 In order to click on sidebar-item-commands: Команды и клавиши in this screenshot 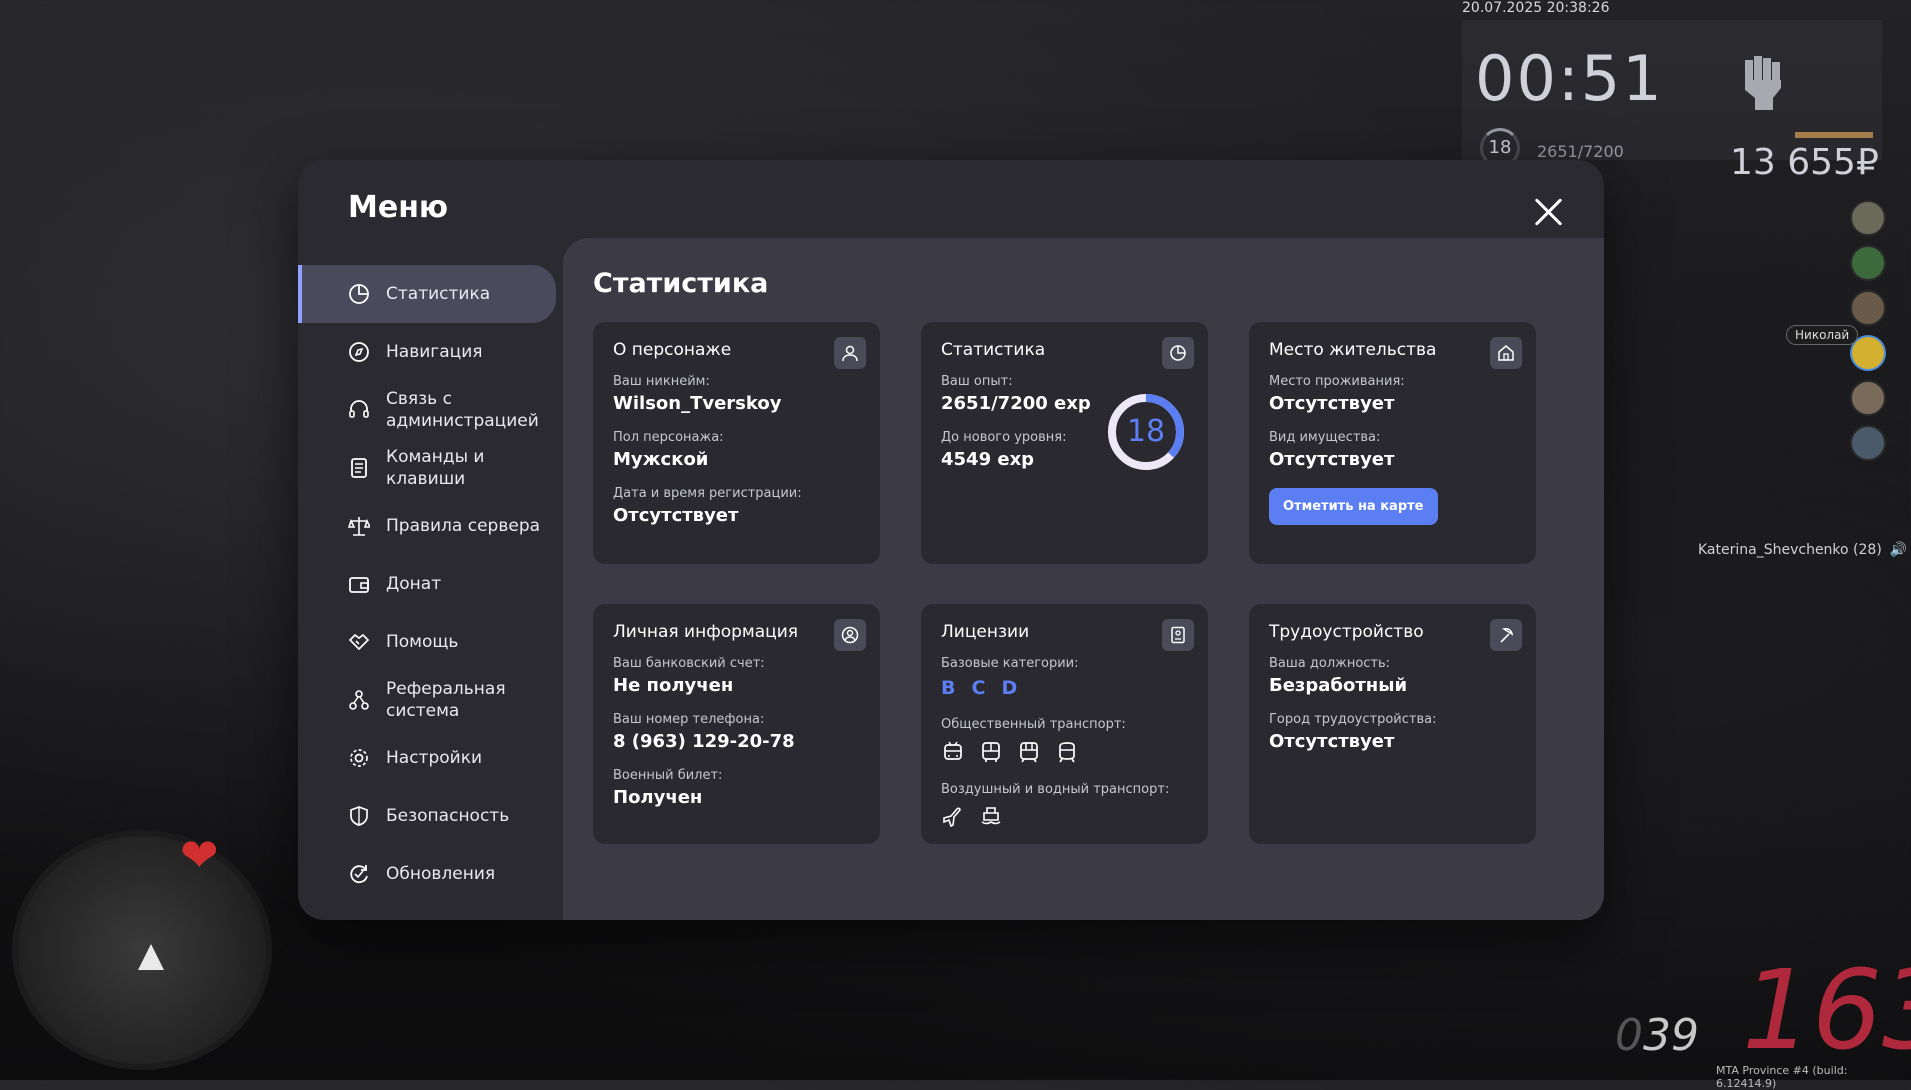, I will do `click(427, 468)`.